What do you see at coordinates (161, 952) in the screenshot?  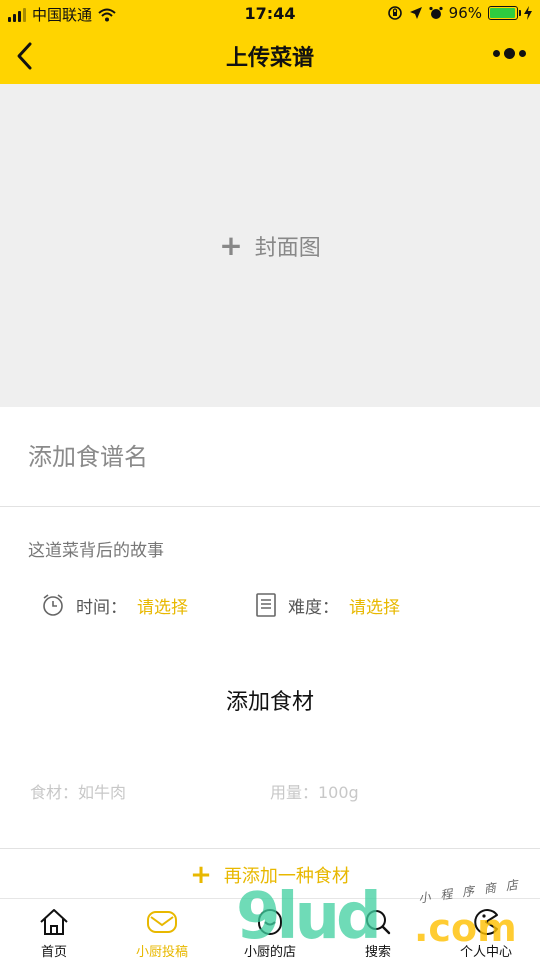 I see `tab-label: 小厨投稿` at bounding box center [161, 952].